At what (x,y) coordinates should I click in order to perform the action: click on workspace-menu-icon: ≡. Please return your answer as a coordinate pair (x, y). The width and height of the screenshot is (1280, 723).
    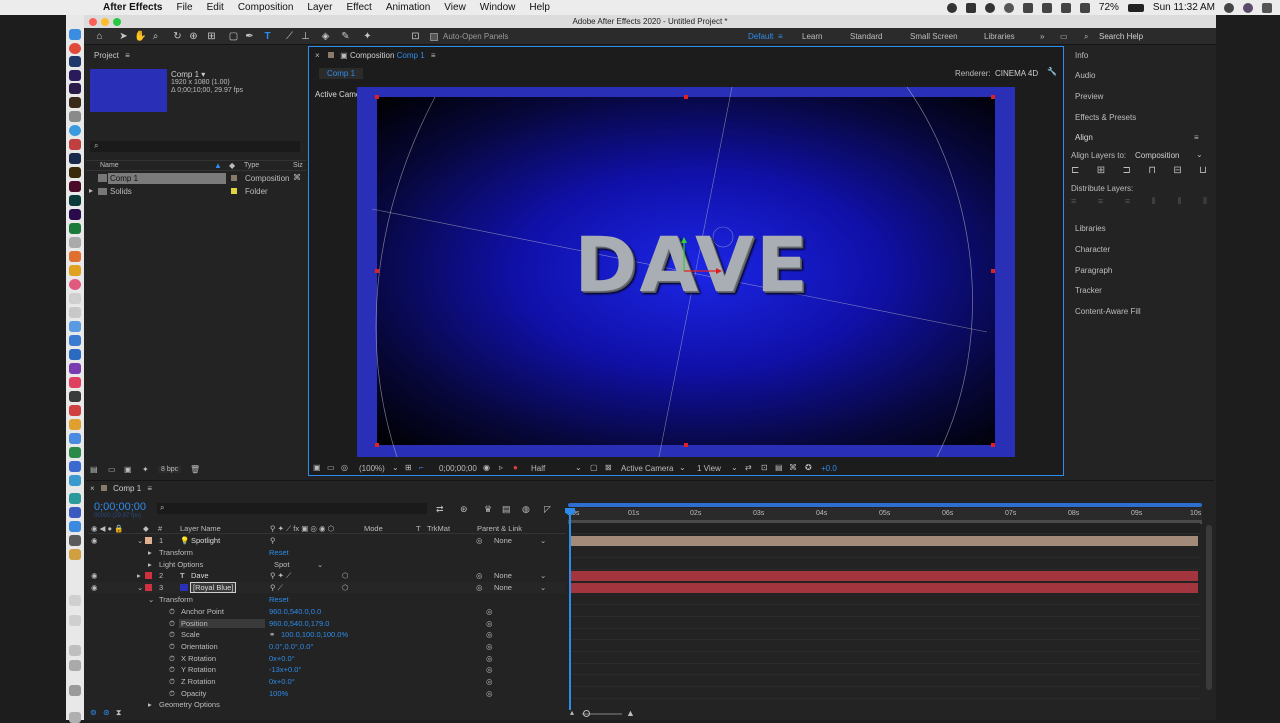
    Looking at the image, I should click on (780, 36).